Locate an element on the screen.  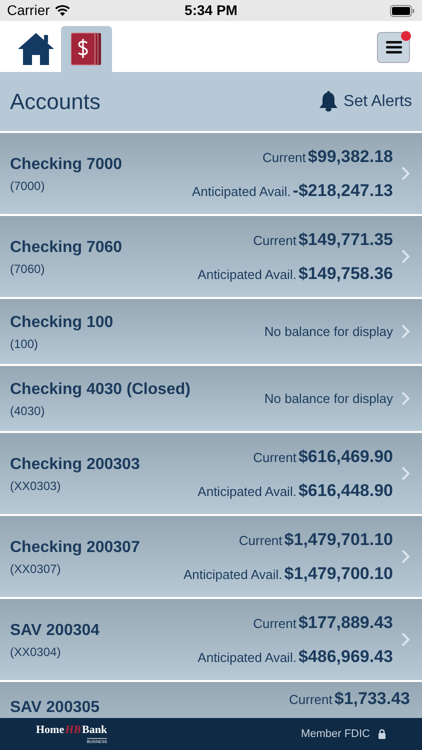
balance-amount: $177,889.43 is located at coordinates (345, 623).